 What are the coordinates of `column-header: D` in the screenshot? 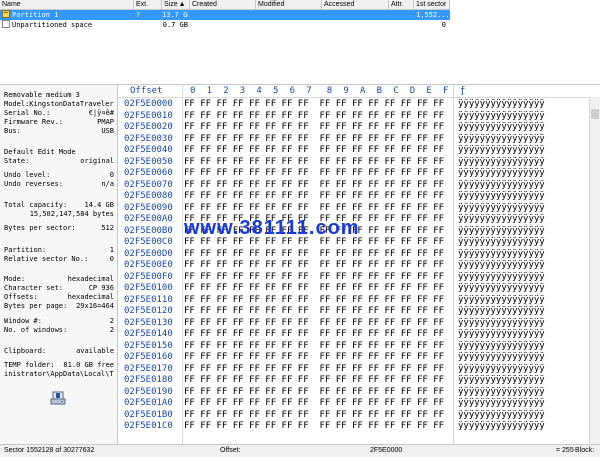 It's located at (412, 91).